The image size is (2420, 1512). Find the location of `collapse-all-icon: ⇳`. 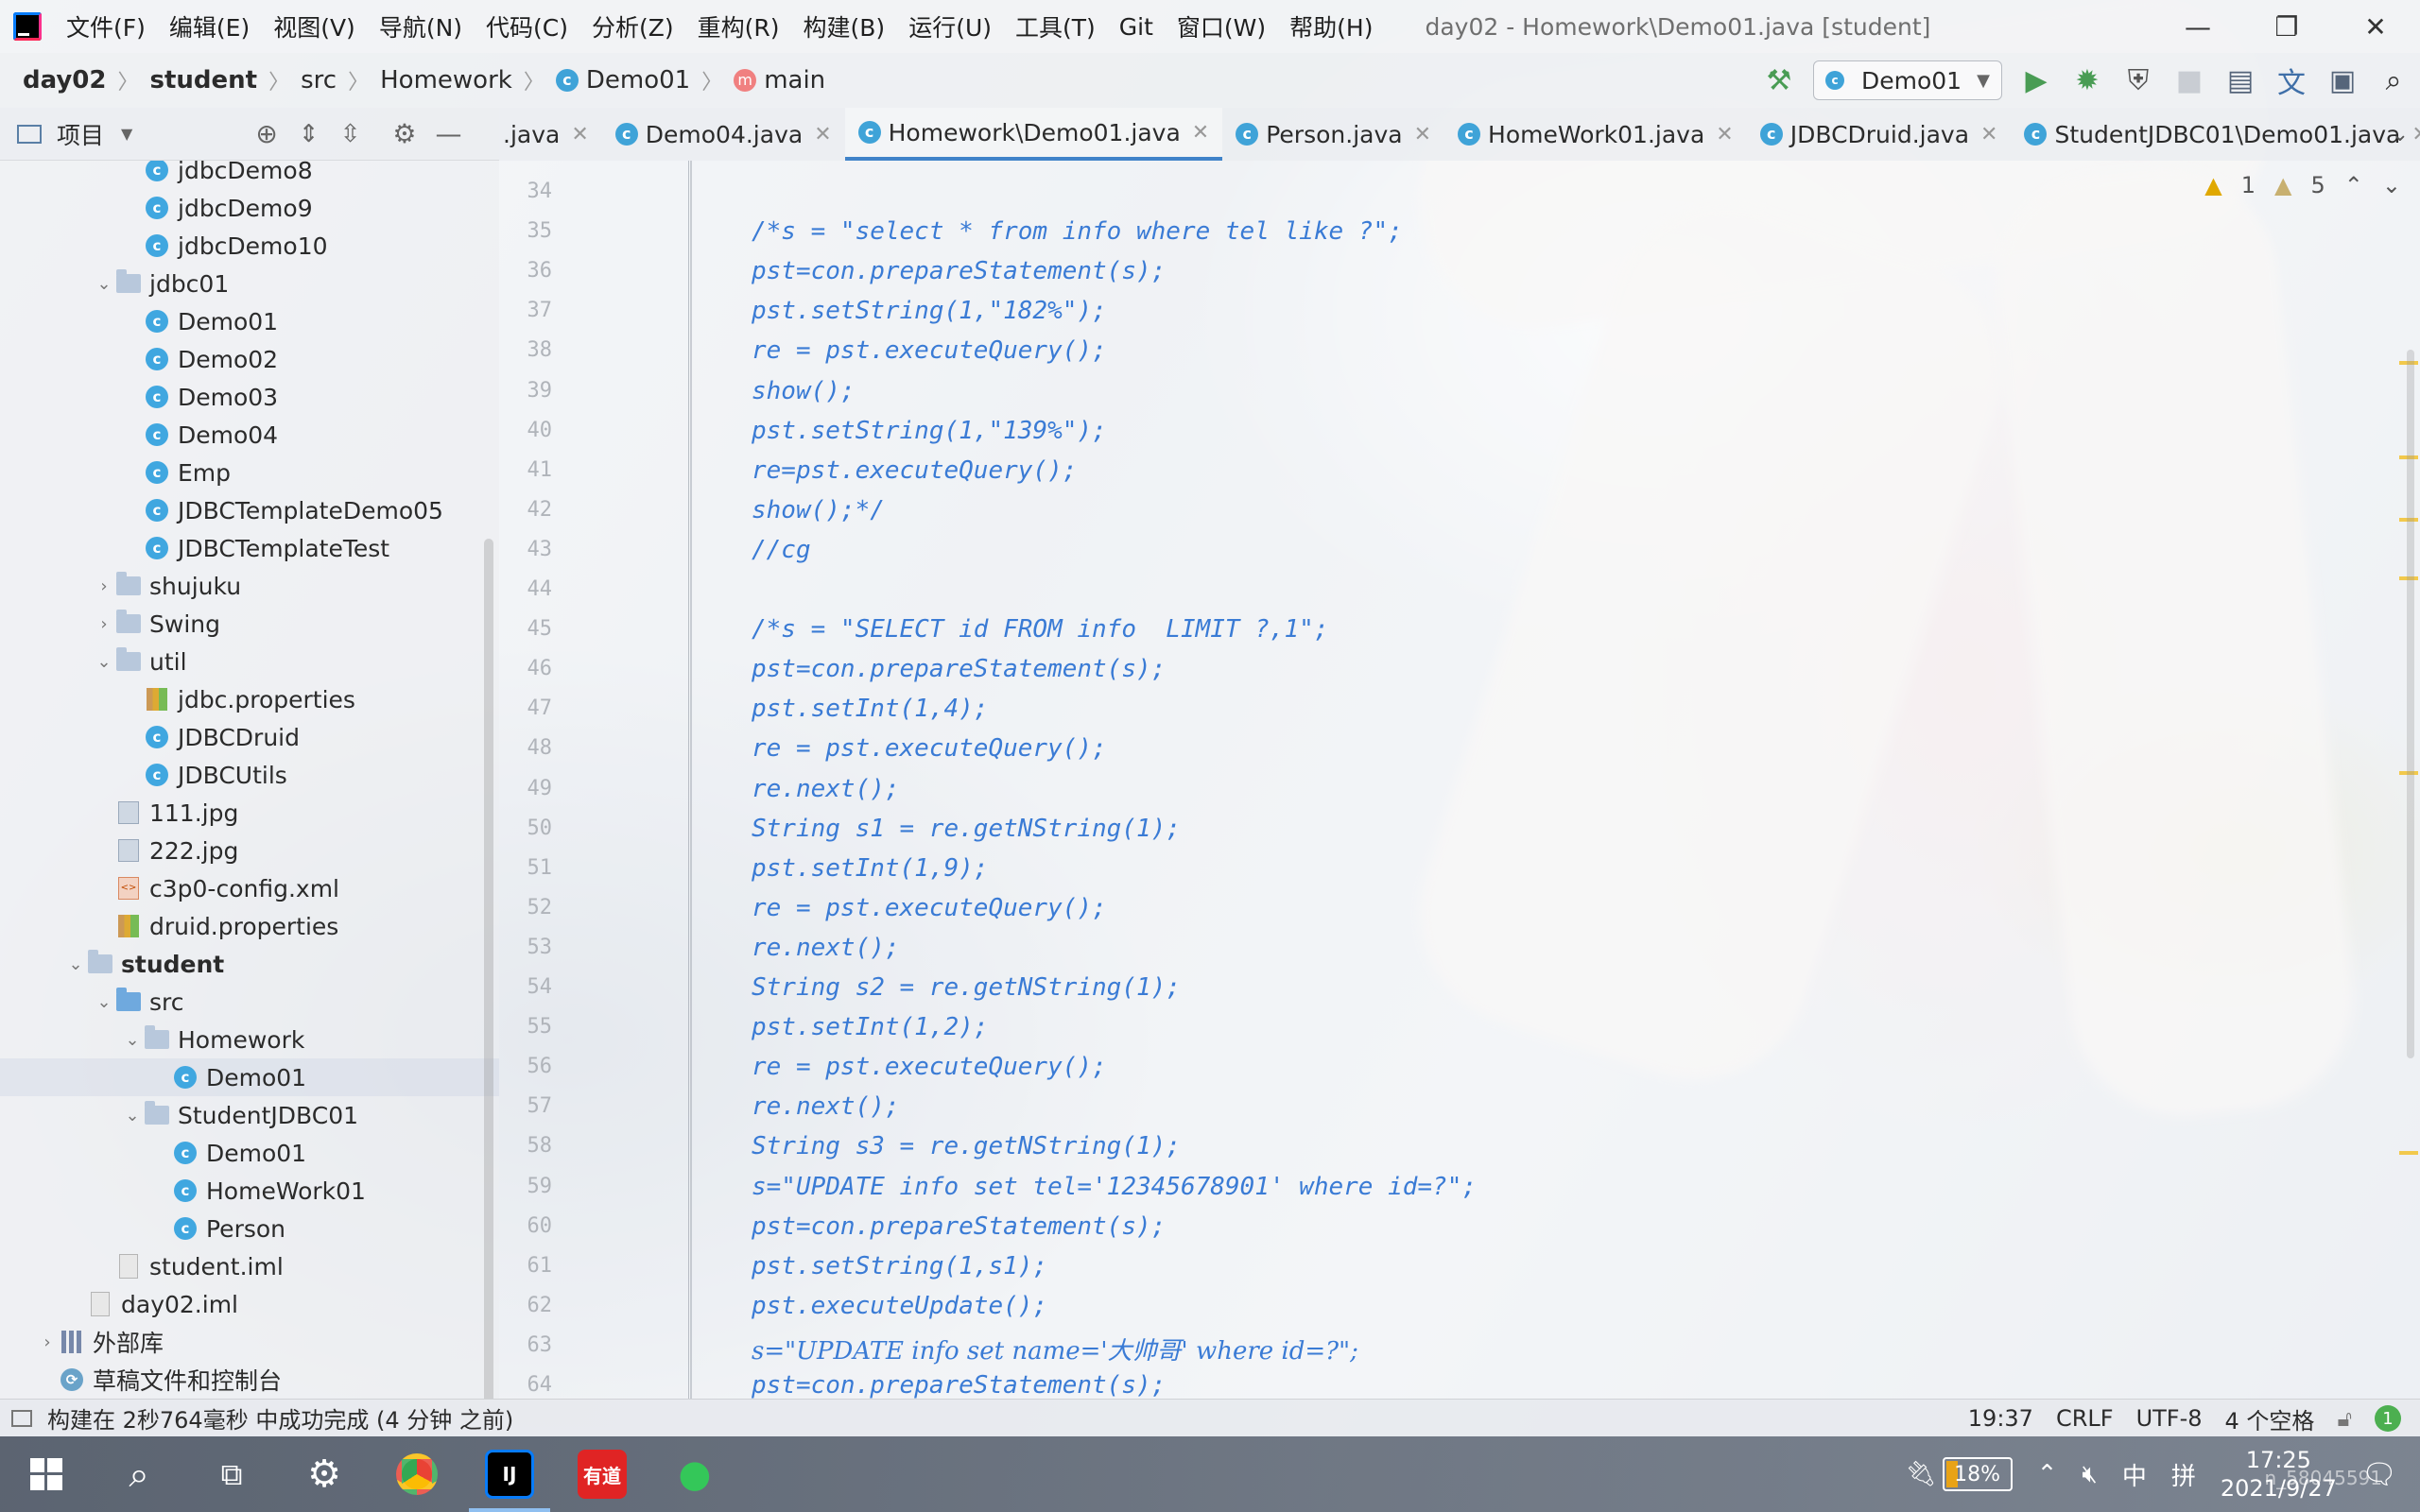

collapse-all-icon: ⇳ is located at coordinates (350, 134).